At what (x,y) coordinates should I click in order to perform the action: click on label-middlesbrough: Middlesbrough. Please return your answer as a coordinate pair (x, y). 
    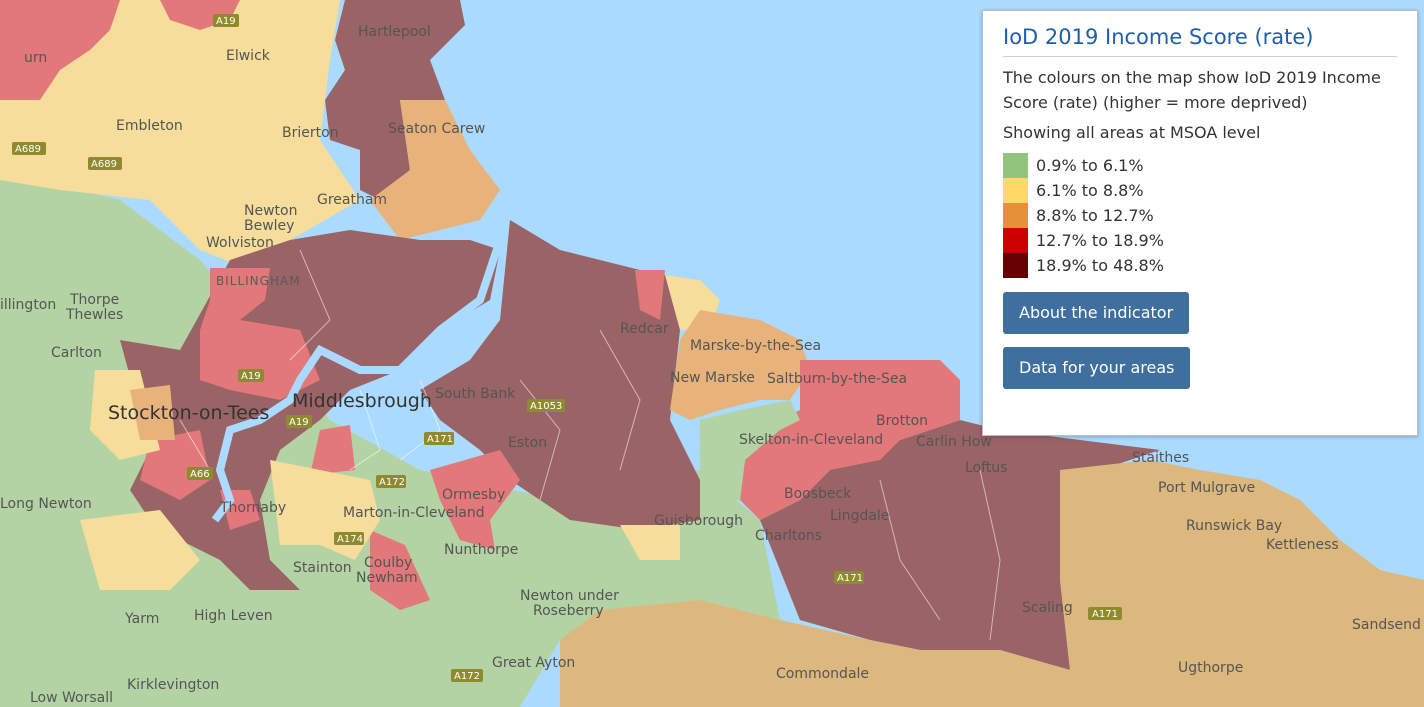
    Looking at the image, I should click on (362, 401).